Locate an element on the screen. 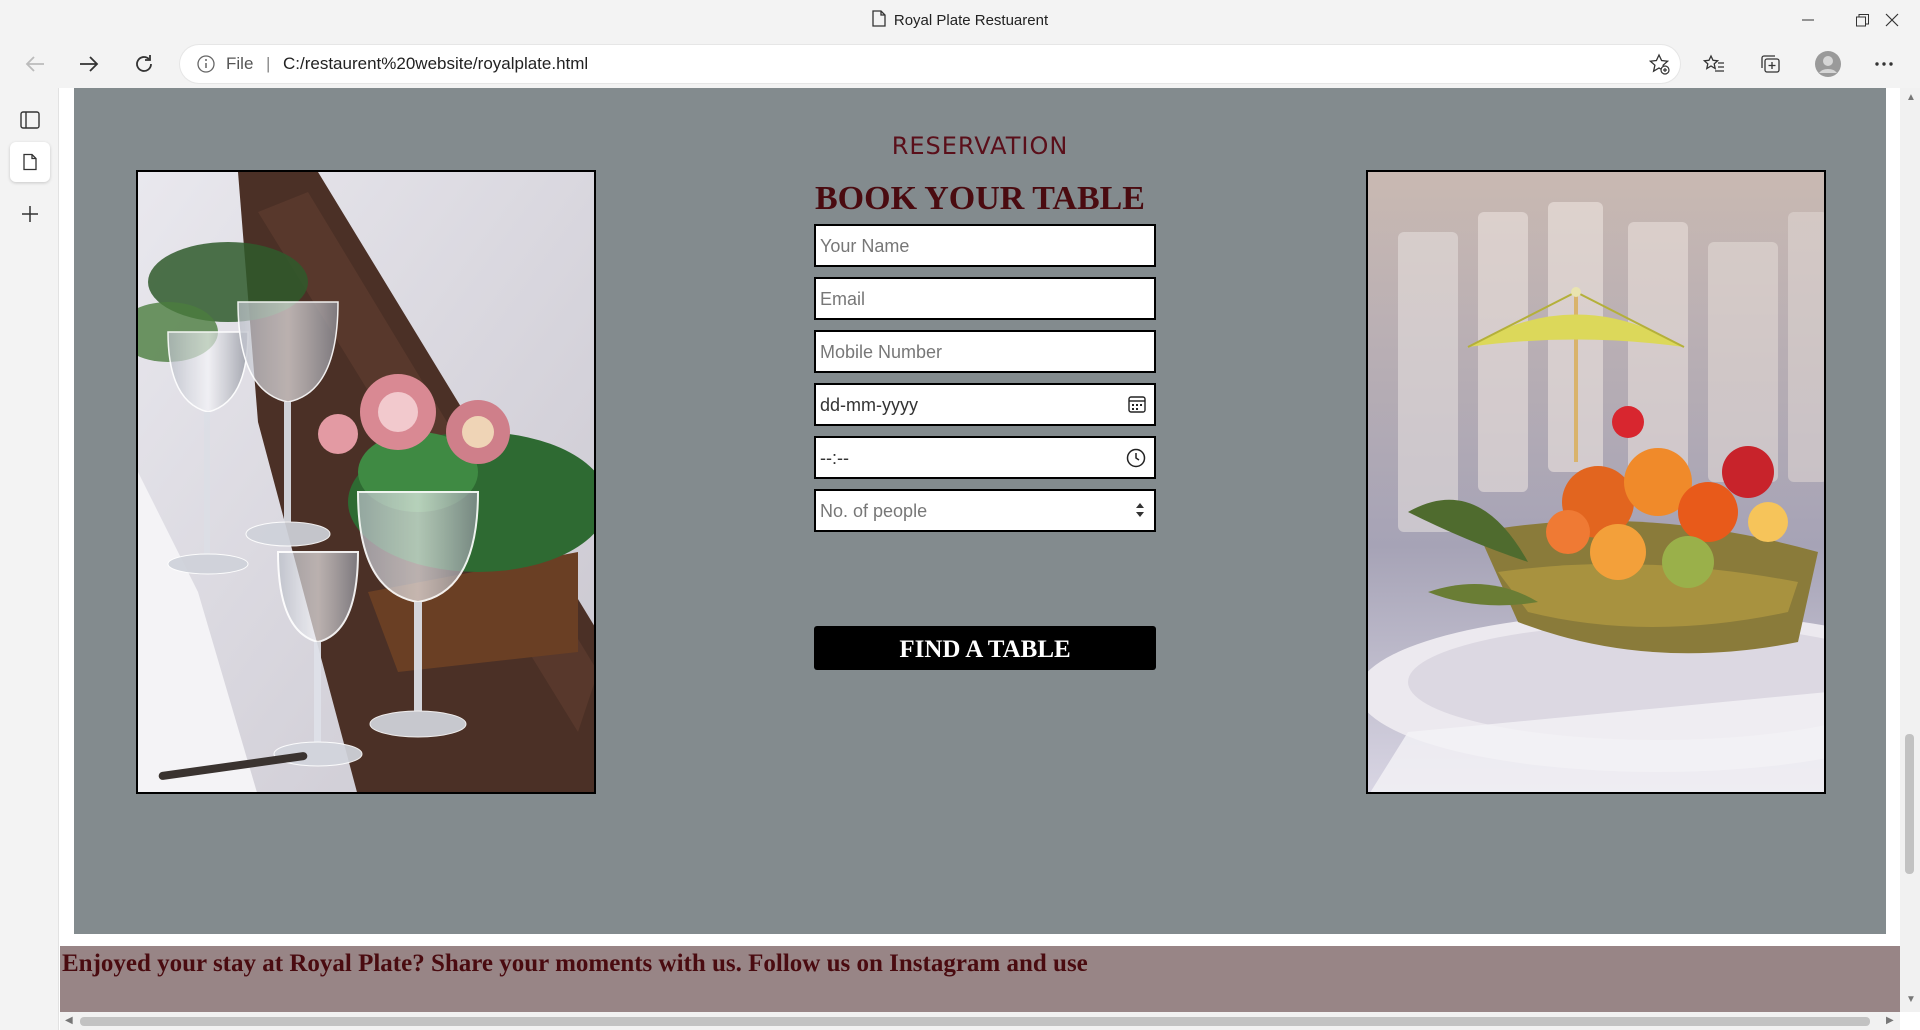 This screenshot has width=1920, height=1030. favorites-icon is located at coordinates (1714, 64).